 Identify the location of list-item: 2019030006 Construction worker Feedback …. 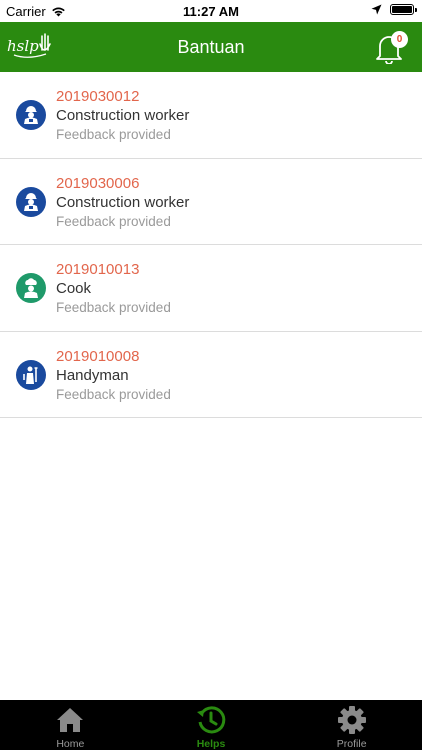
(211, 202).